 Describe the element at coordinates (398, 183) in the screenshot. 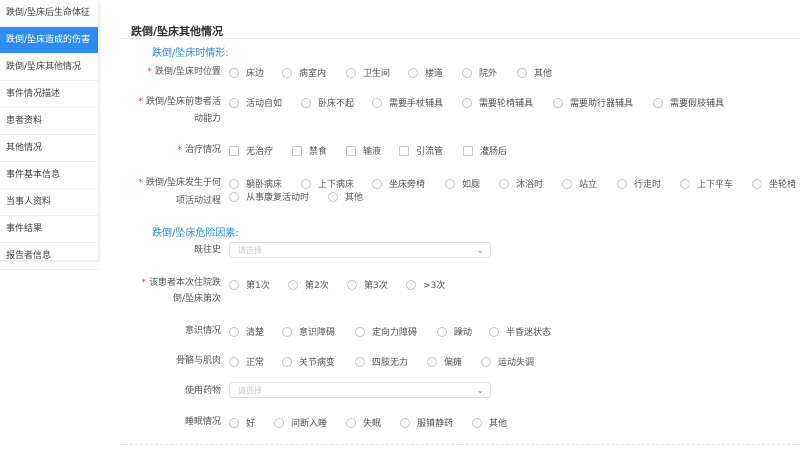

I see `radio-activity-bedside-chair: 坐床旁椅` at that location.